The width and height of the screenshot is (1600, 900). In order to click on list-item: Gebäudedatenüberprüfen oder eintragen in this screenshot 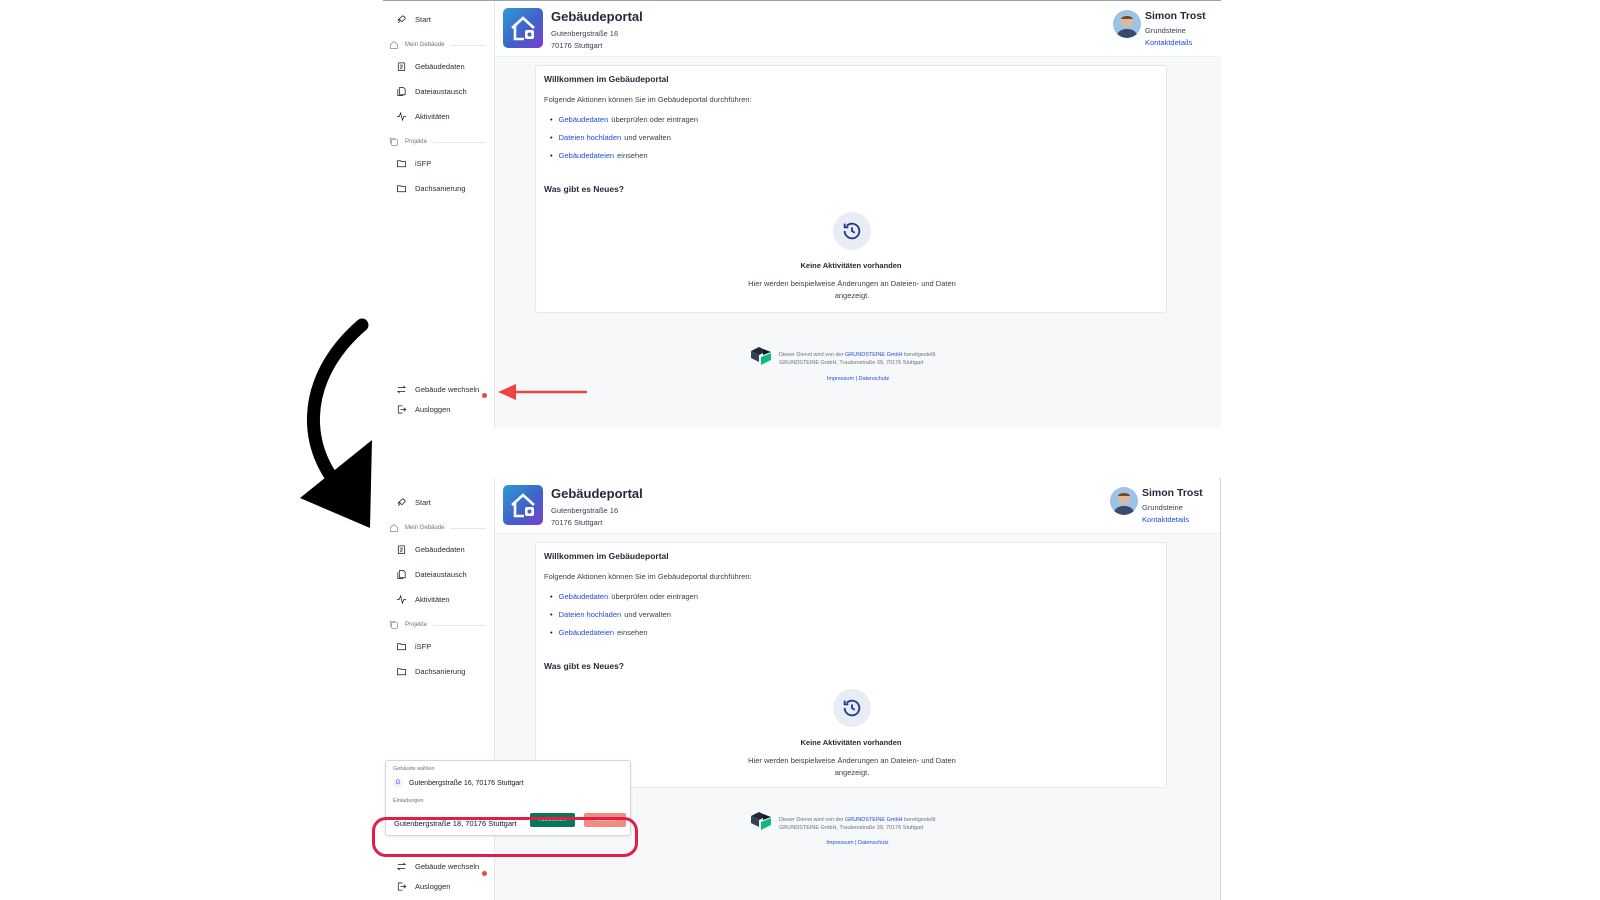, I will do `click(621, 119)`.